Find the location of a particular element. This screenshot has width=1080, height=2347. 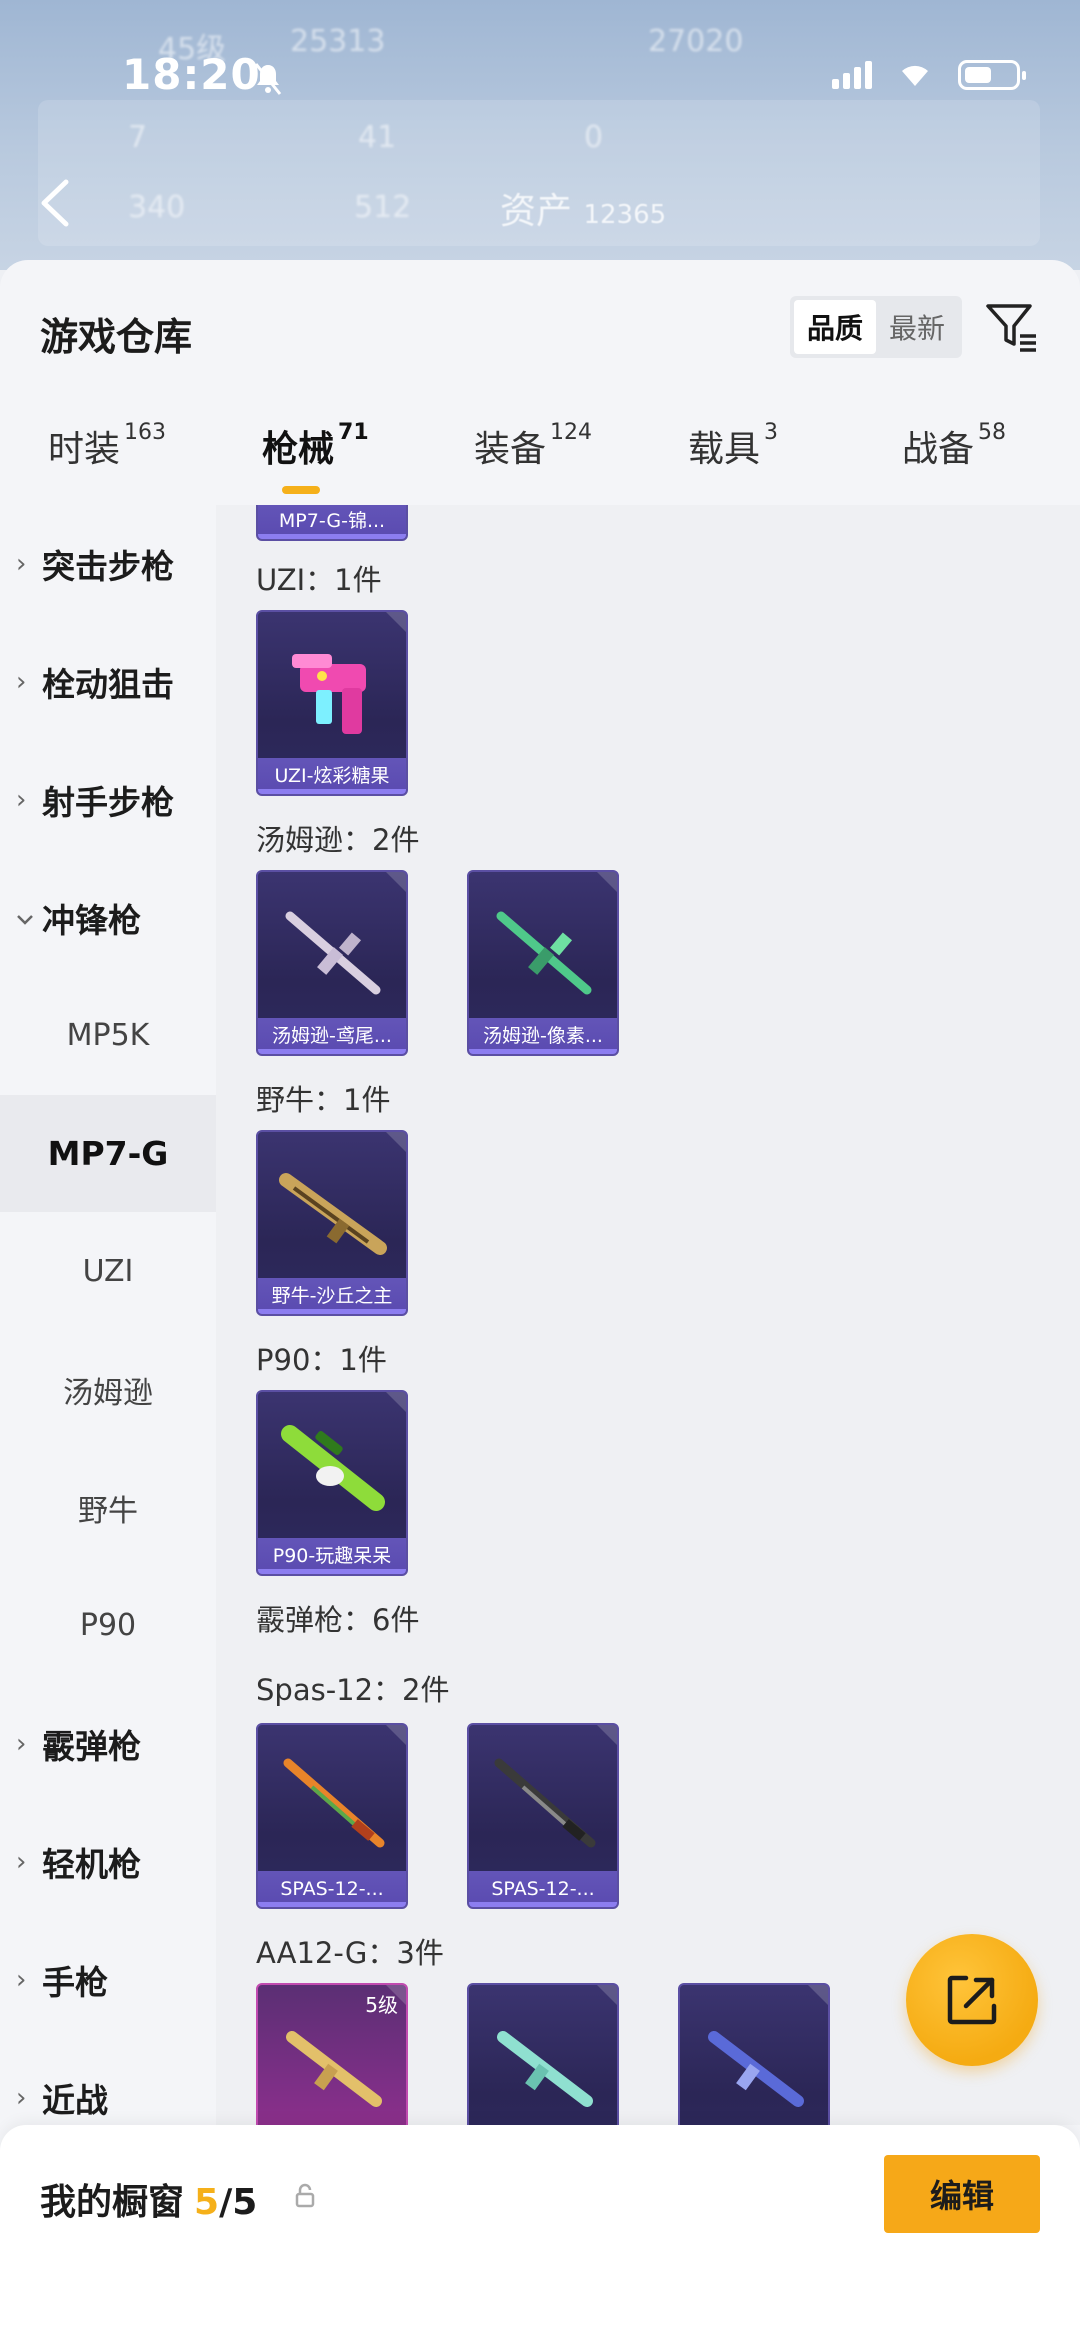

filter-icon is located at coordinates (1011, 327).